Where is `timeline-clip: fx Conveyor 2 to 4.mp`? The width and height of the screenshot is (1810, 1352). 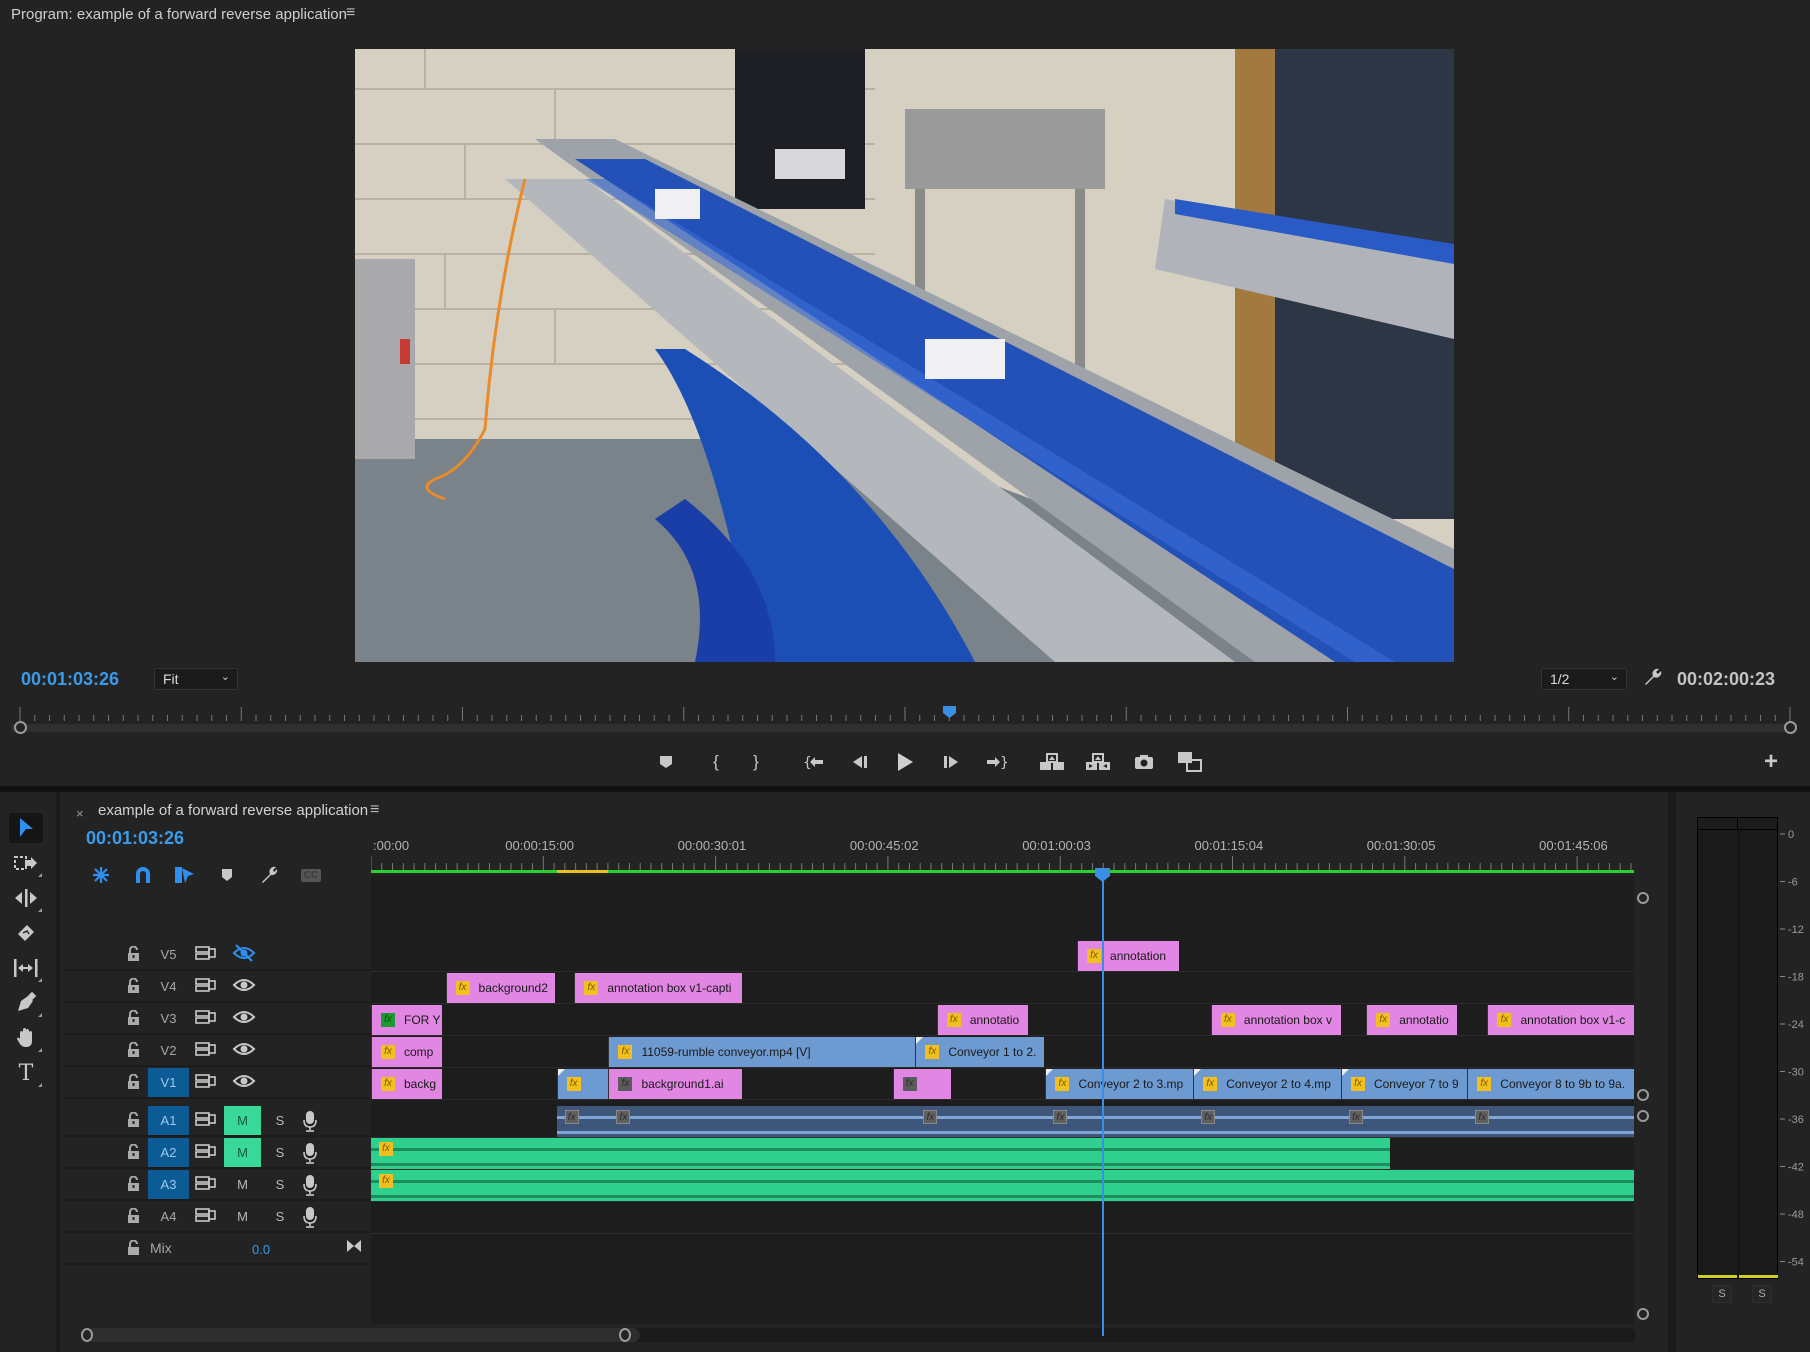
timeline-clip: fx Conveyor 2 to 4.mp is located at coordinates (1267, 1084).